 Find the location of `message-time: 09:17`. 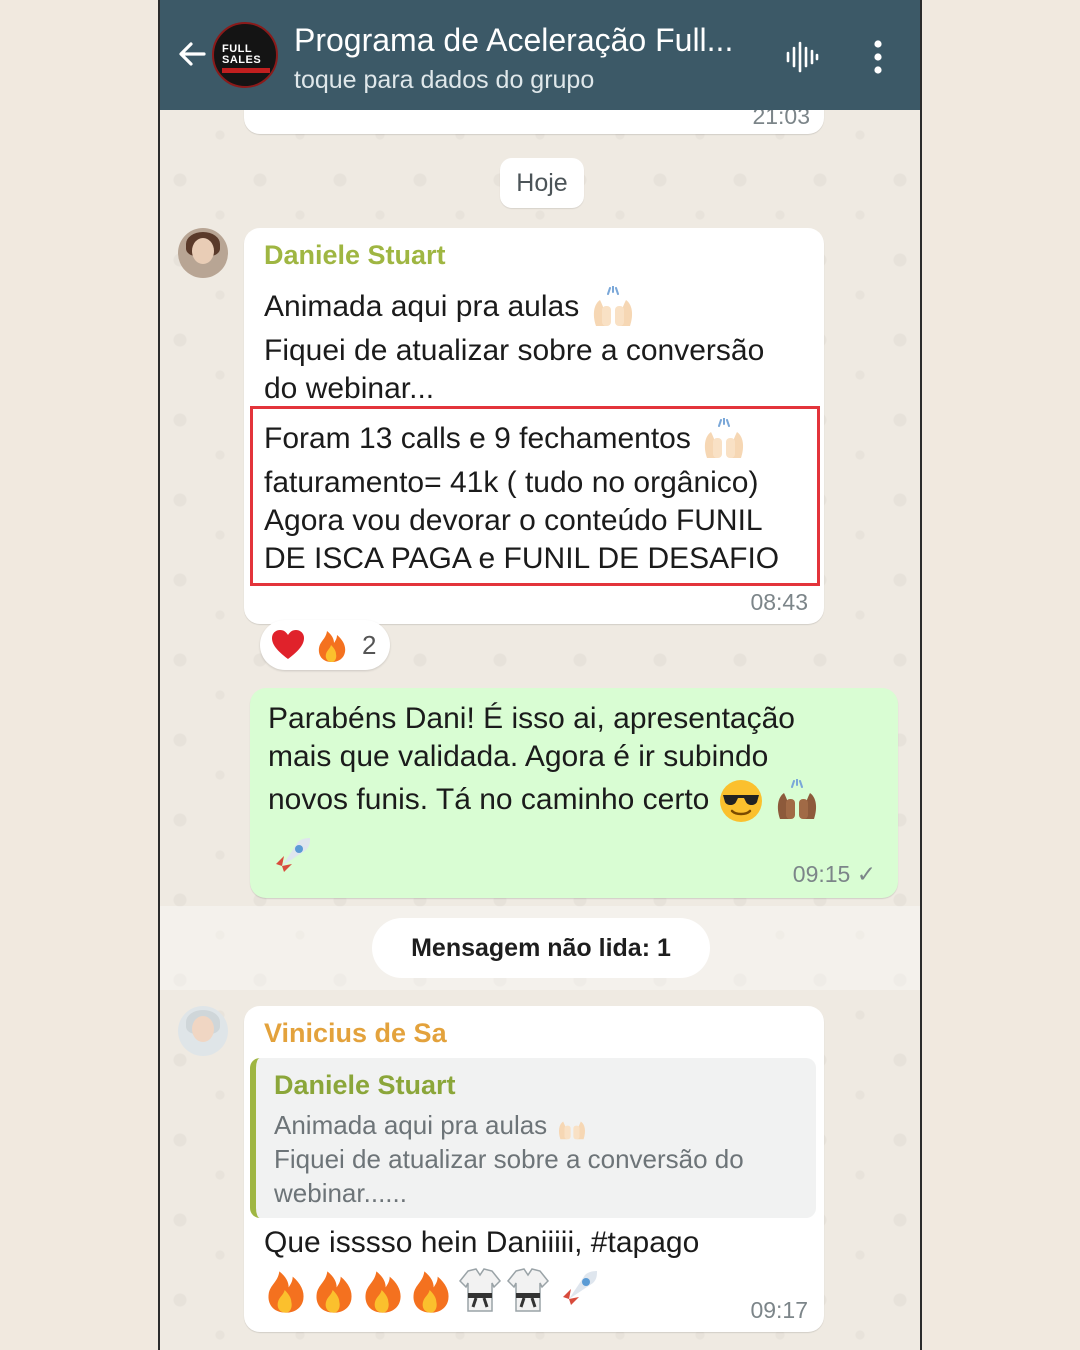

message-time: 09:17 is located at coordinates (779, 1310).